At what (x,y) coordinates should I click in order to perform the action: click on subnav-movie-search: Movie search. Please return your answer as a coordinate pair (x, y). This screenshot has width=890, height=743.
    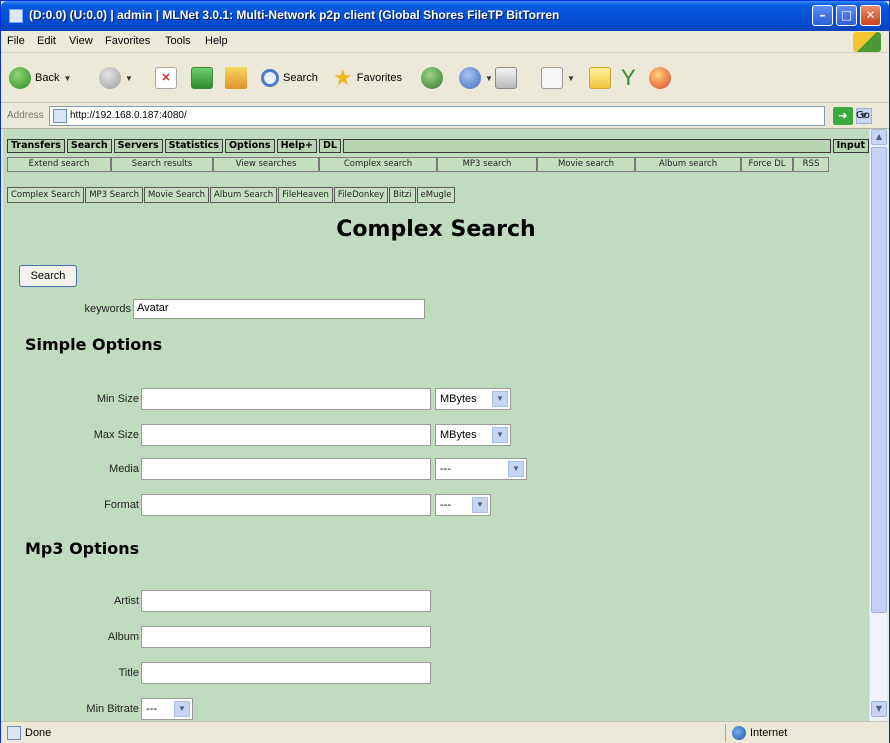
    Looking at the image, I should click on (586, 164).